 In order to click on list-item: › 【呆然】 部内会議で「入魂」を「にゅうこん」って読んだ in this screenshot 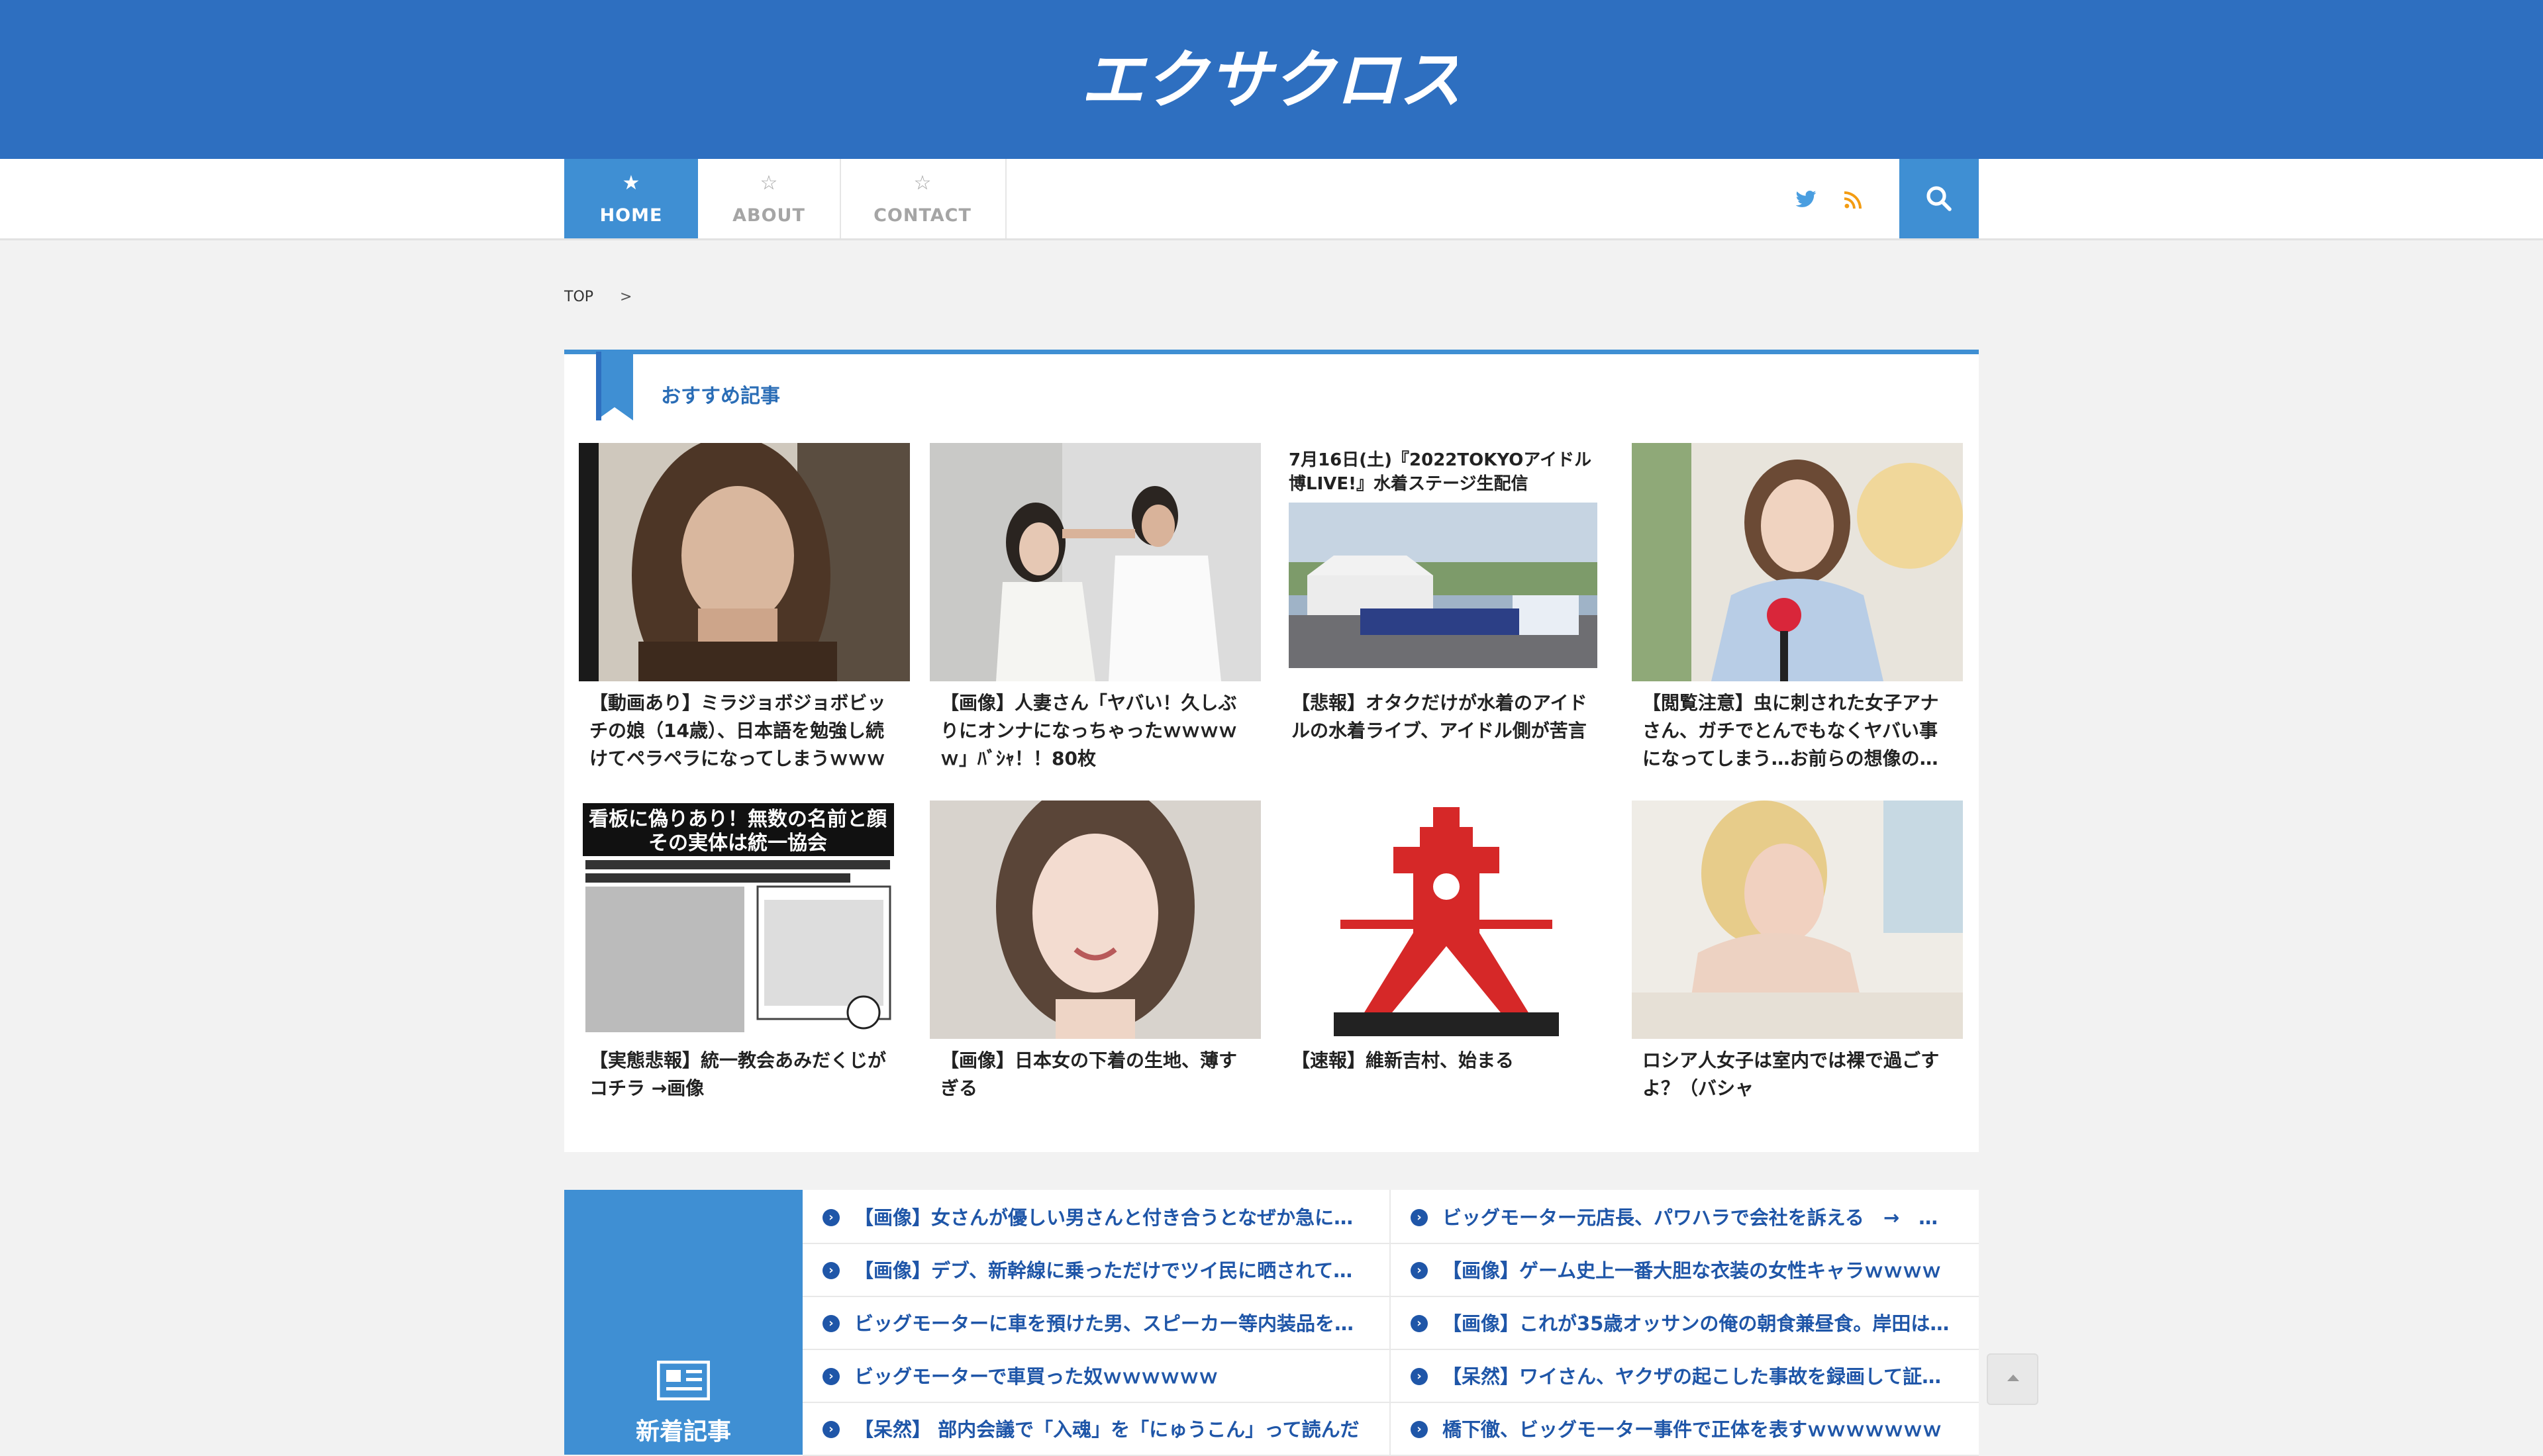, I will do `click(1097, 1429)`.